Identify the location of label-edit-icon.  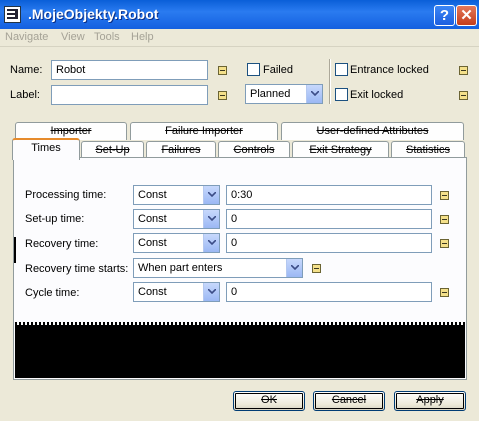
(222, 95).